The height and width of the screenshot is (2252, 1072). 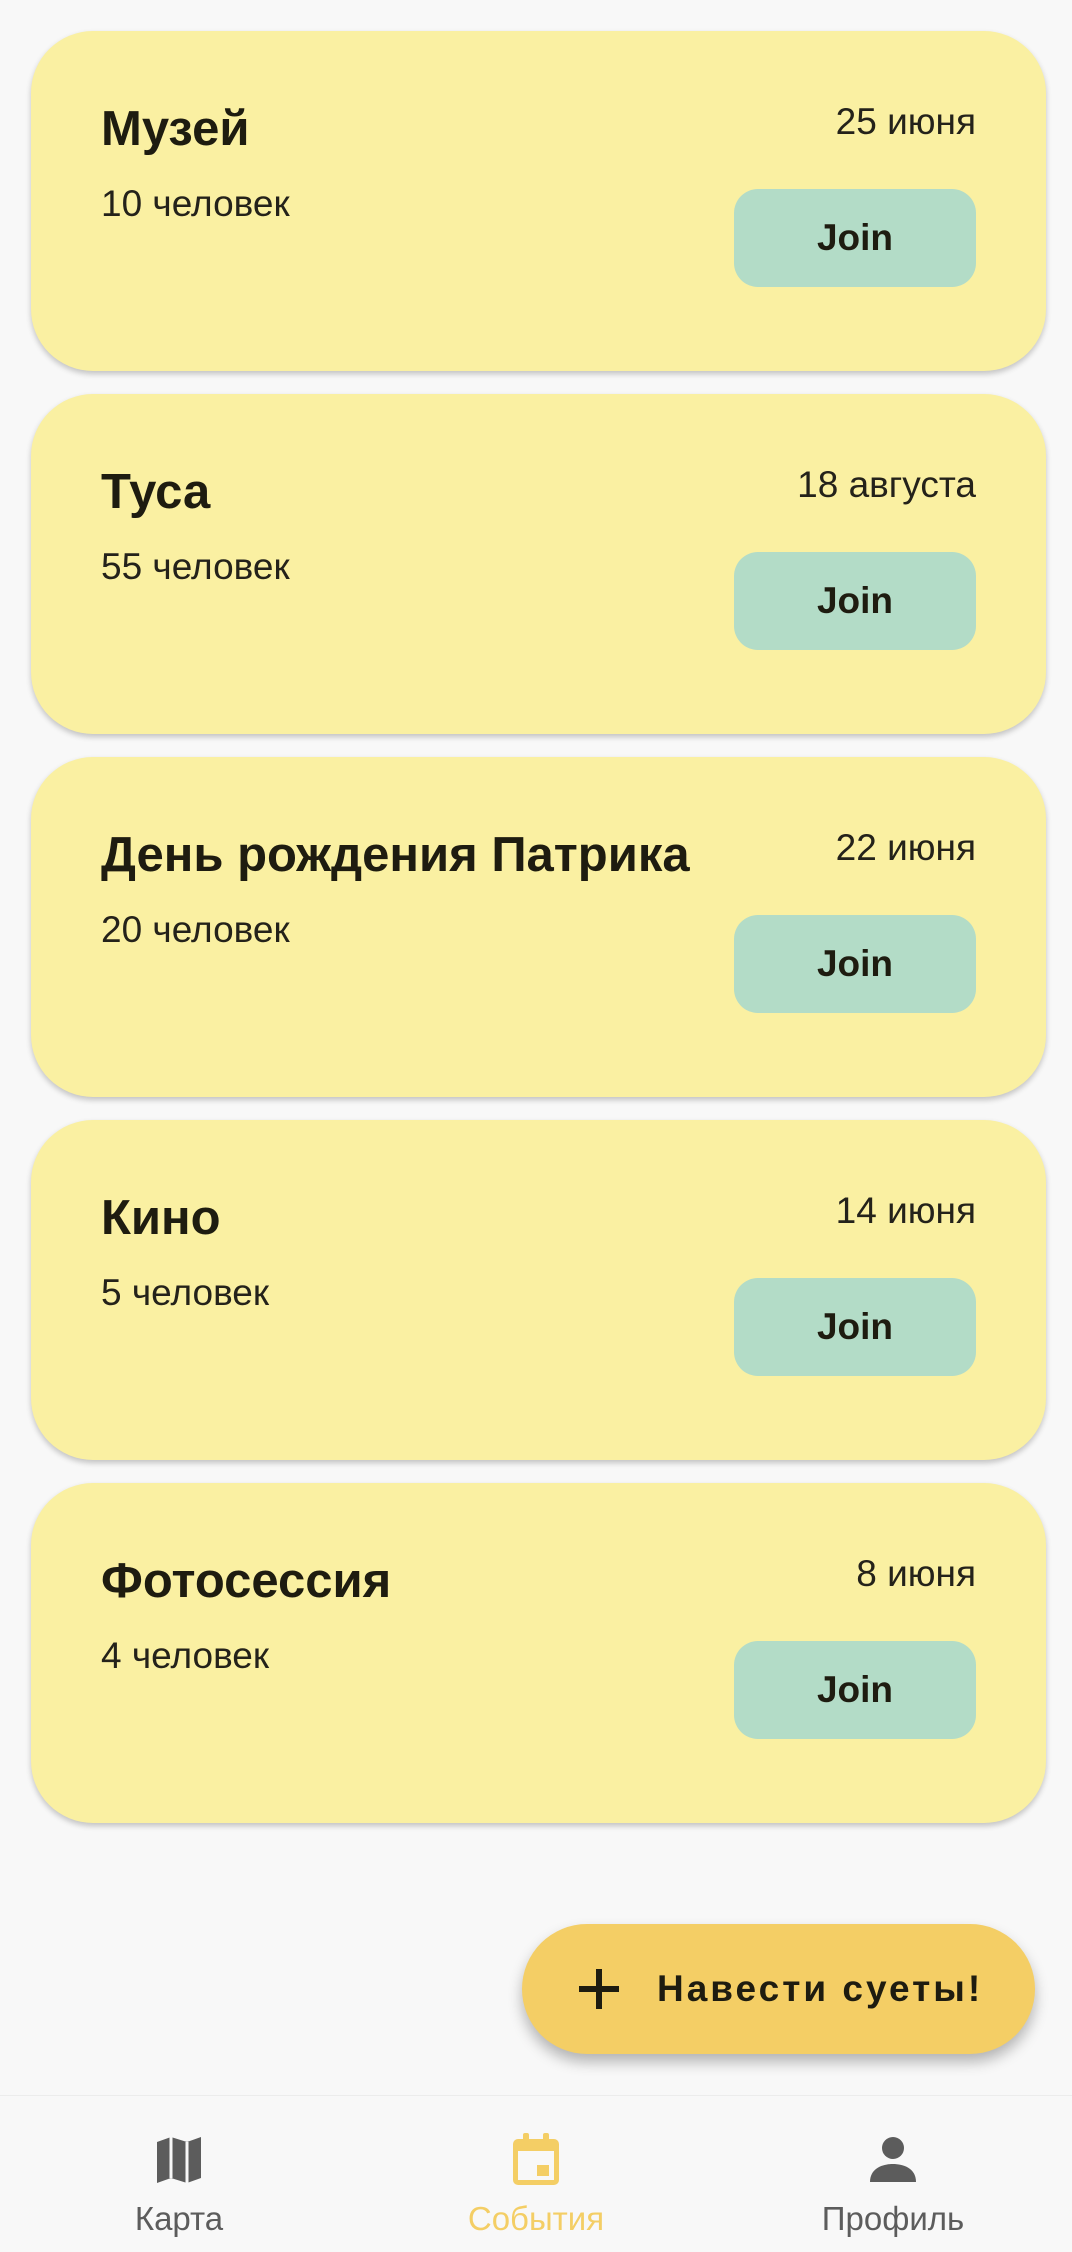 What do you see at coordinates (820, 1988) in the screenshot?
I see `create-event-label: Навести суеты!` at bounding box center [820, 1988].